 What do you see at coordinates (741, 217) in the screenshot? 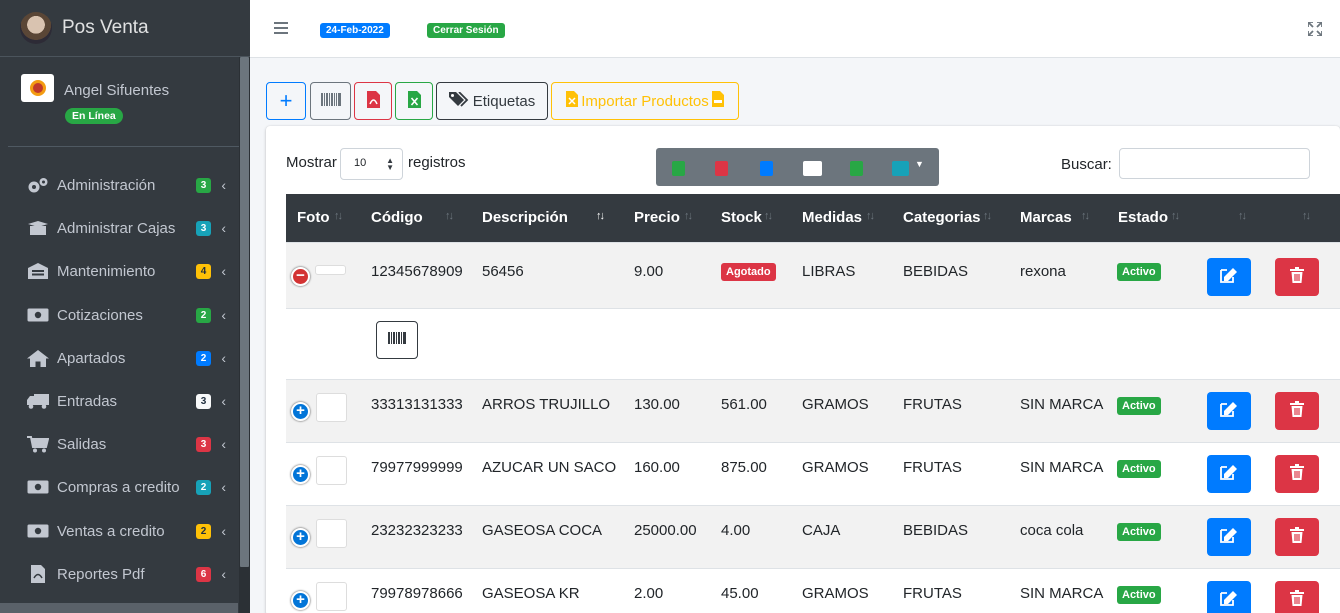
I see `column-header-stock: Stock` at bounding box center [741, 217].